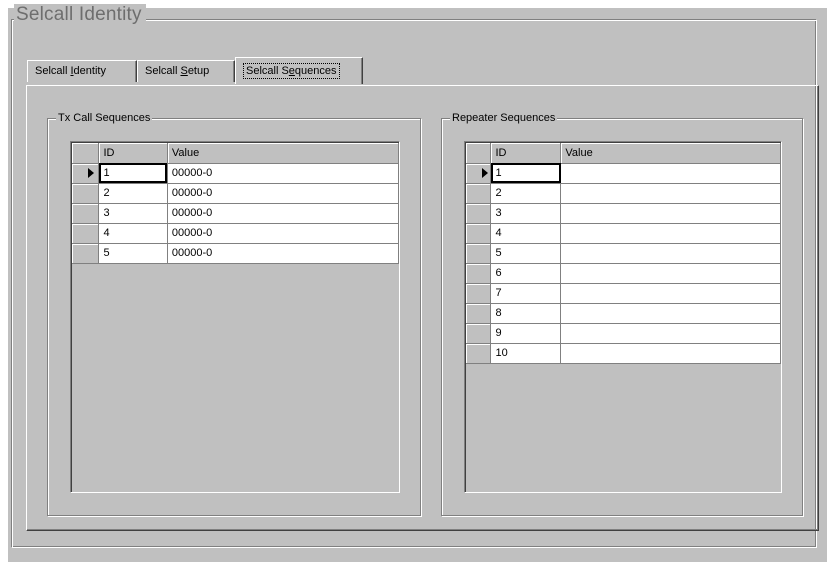  Describe the element at coordinates (526, 313) in the screenshot. I see `cell-id: 8` at that location.